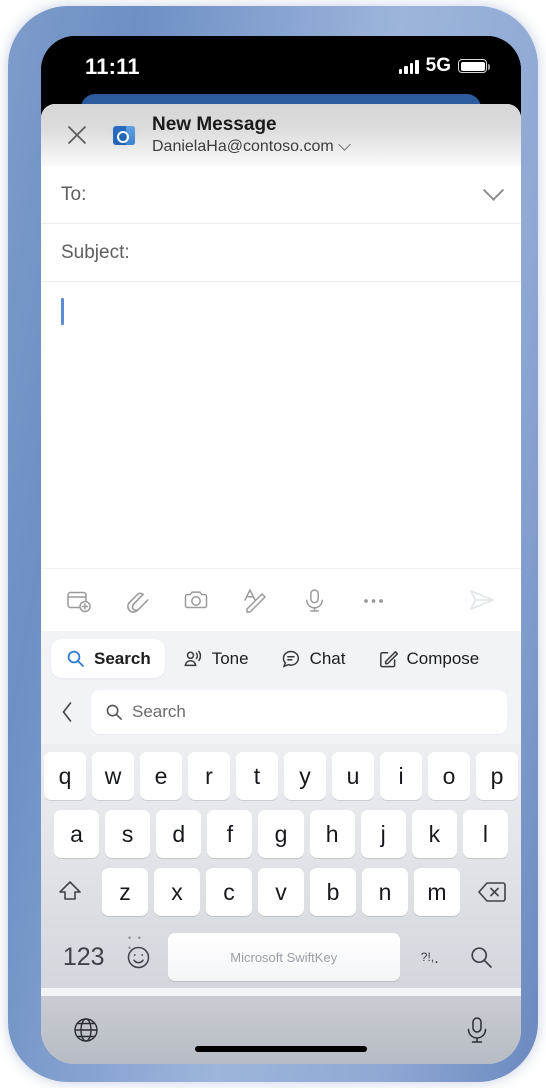  Describe the element at coordinates (291, 658) in the screenshot. I see `chat-icon` at that location.